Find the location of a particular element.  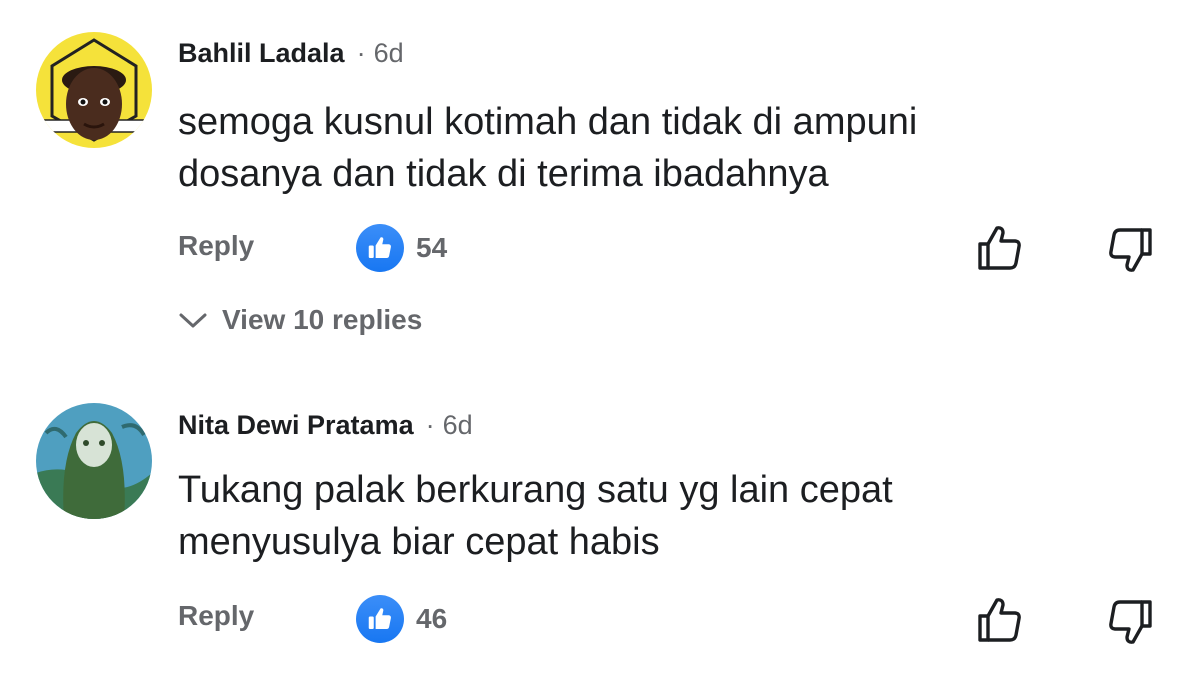

comment-header: Bahlil Ladala · 6d is located at coordinates (291, 53).